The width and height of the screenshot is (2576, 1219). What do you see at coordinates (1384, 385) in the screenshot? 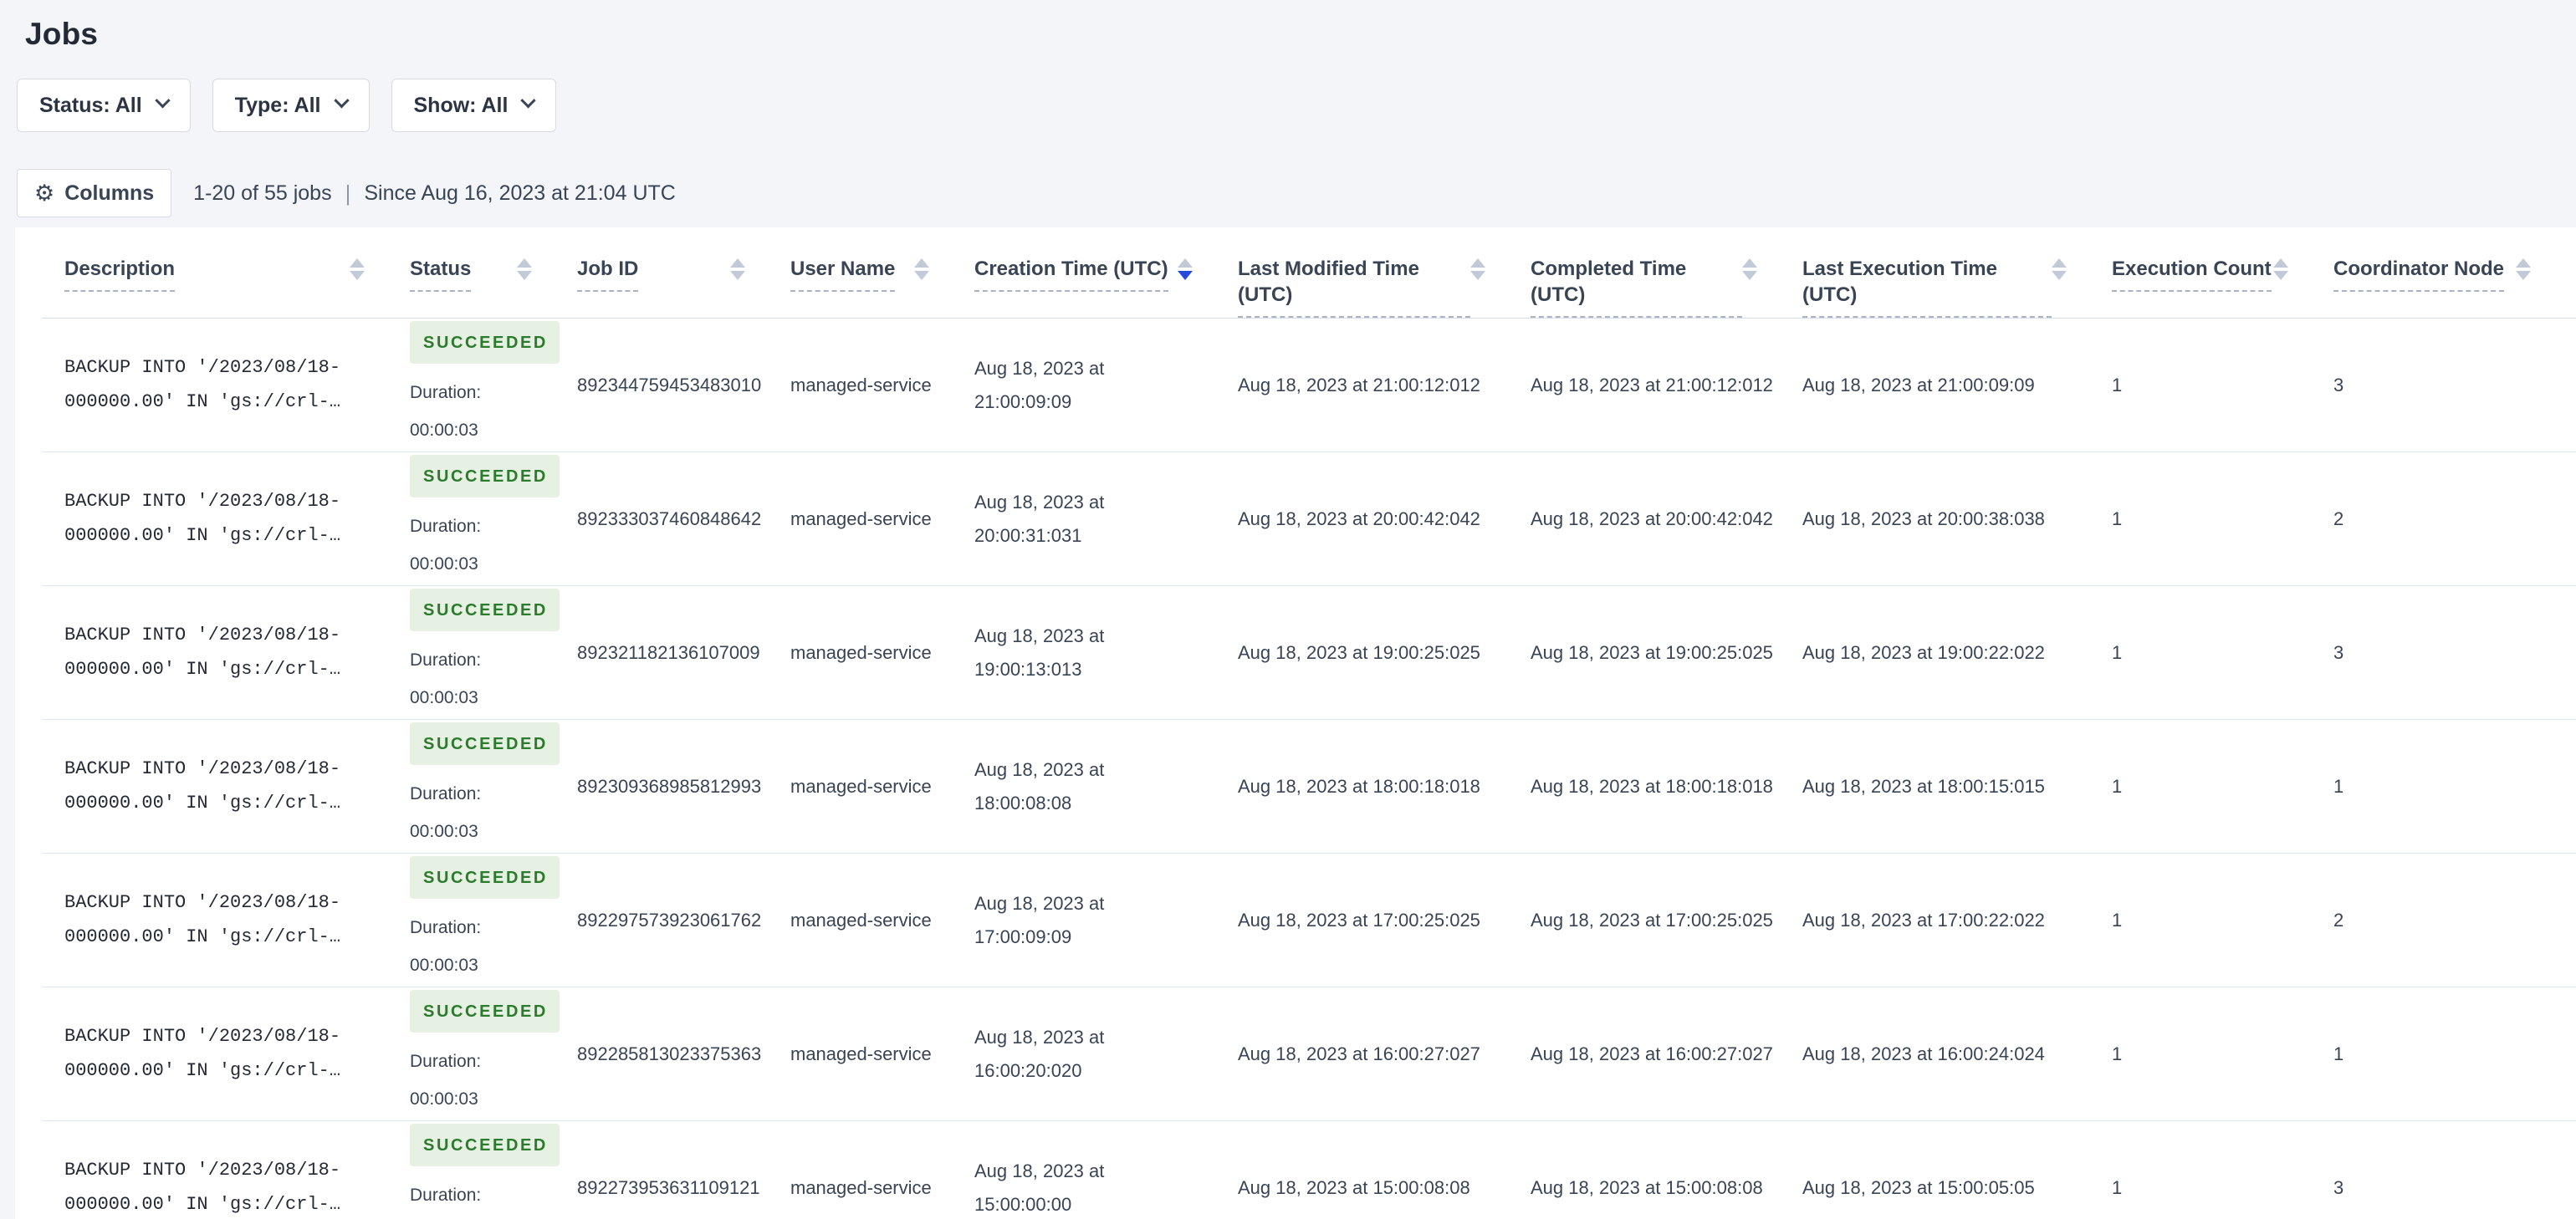
I see `last-modified-cell: Aug 18, 2023 at 21:00:12:012` at bounding box center [1384, 385].